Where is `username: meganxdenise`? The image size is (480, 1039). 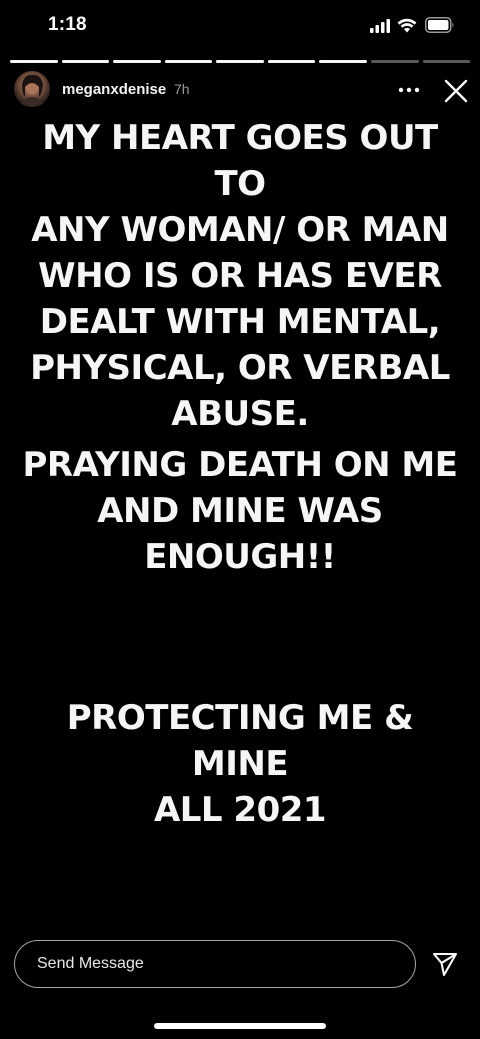
username: meganxdenise is located at coordinates (114, 89).